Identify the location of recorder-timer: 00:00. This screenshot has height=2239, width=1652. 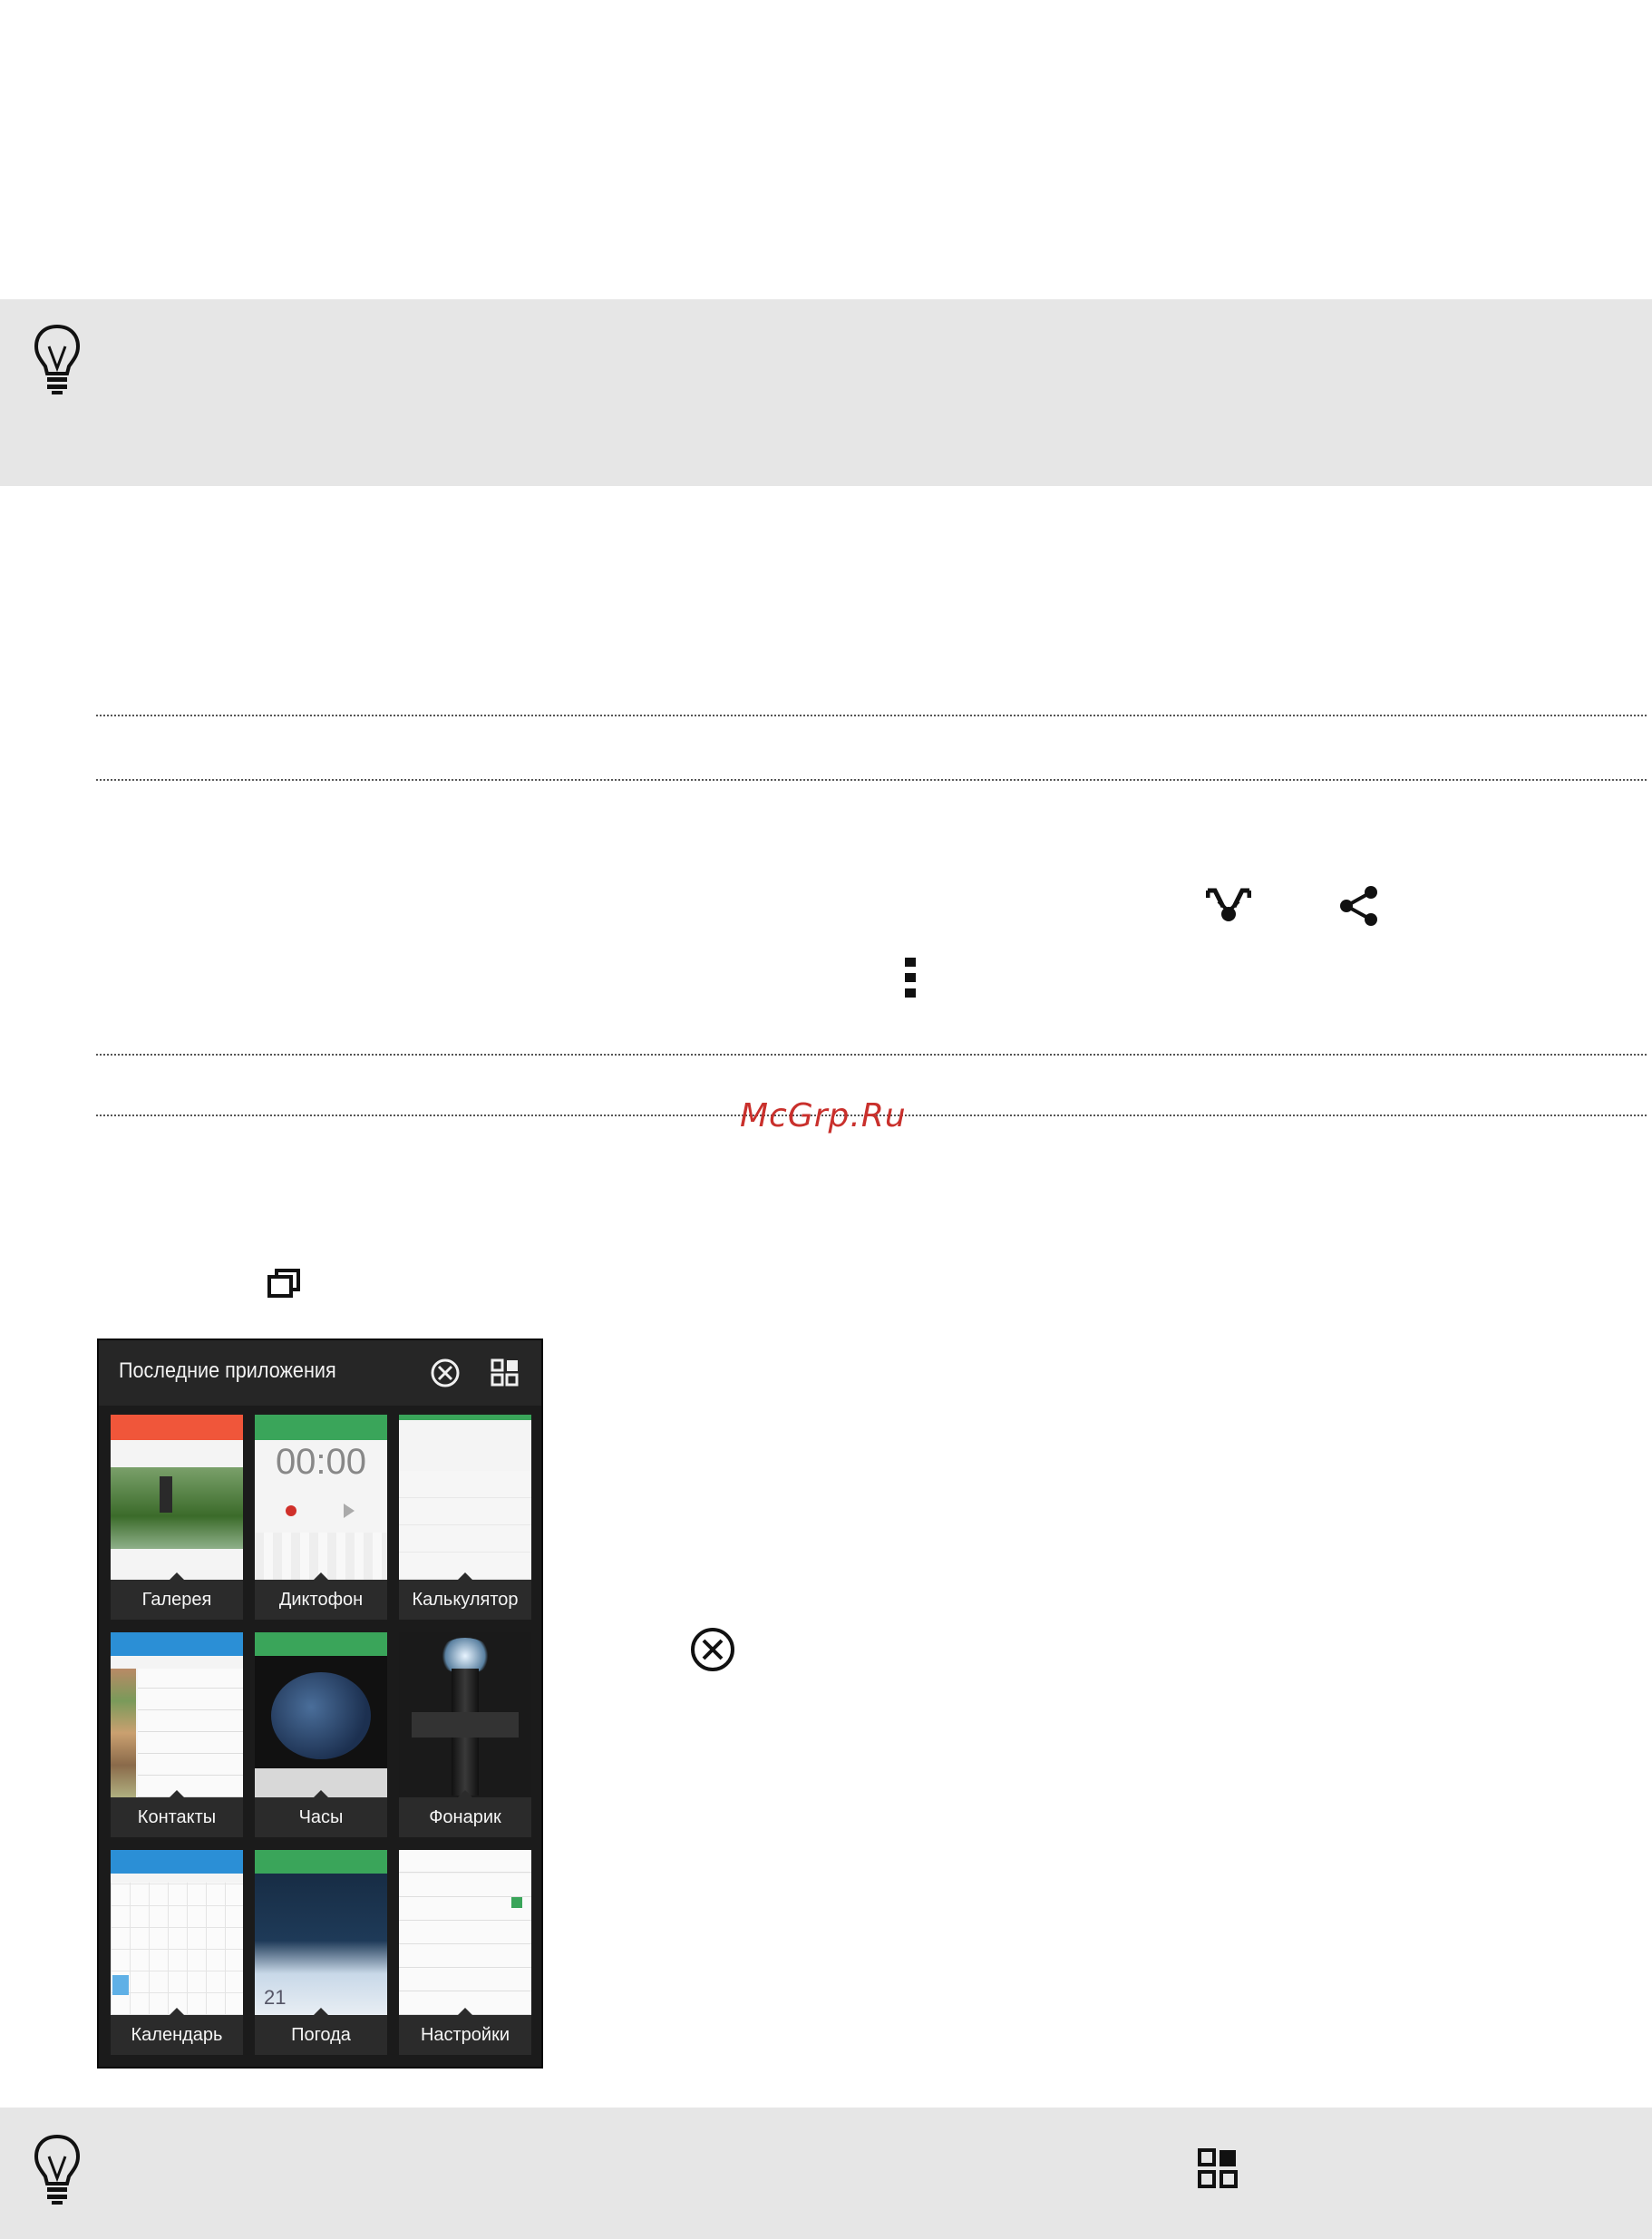
(321, 1462).